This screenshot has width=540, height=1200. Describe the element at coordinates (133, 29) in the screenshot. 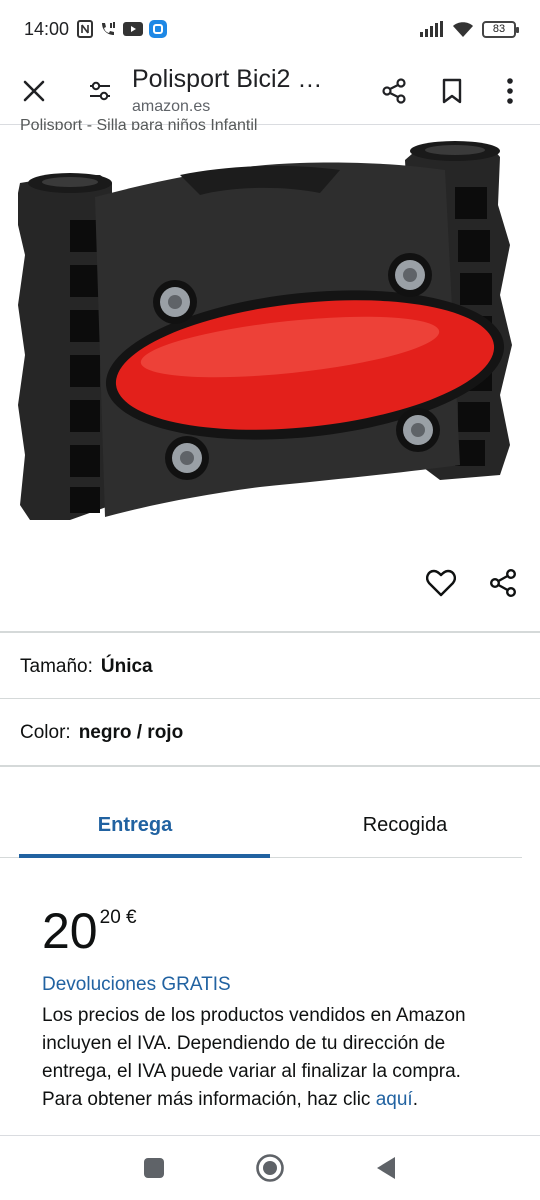

I see `youtube-icon` at that location.